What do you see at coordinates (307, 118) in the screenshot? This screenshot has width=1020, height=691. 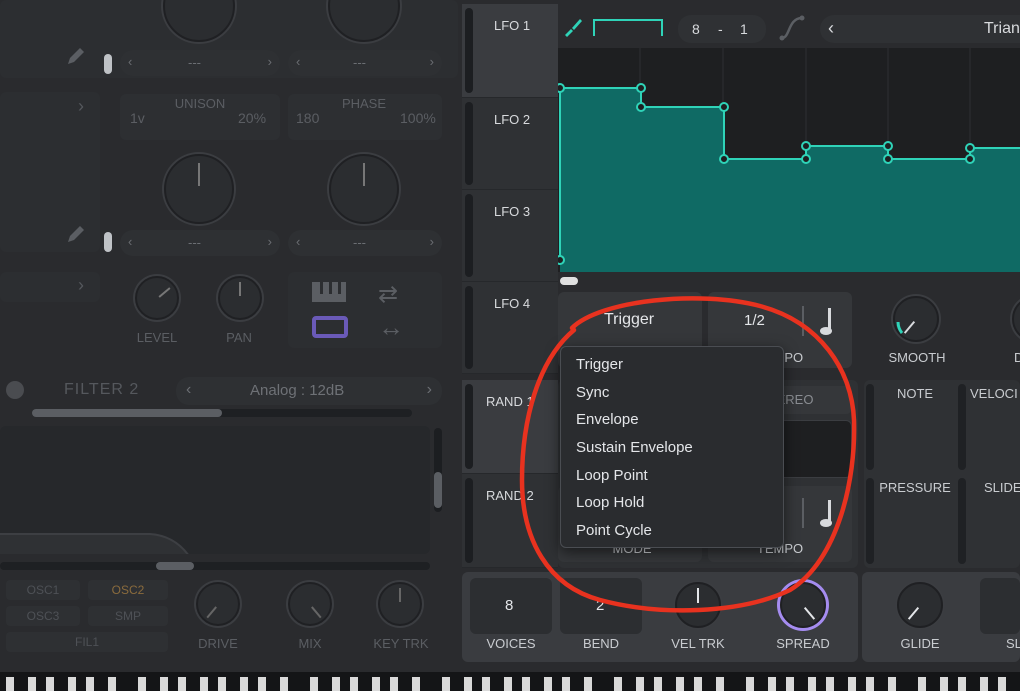 I see `phase-value: 180` at bounding box center [307, 118].